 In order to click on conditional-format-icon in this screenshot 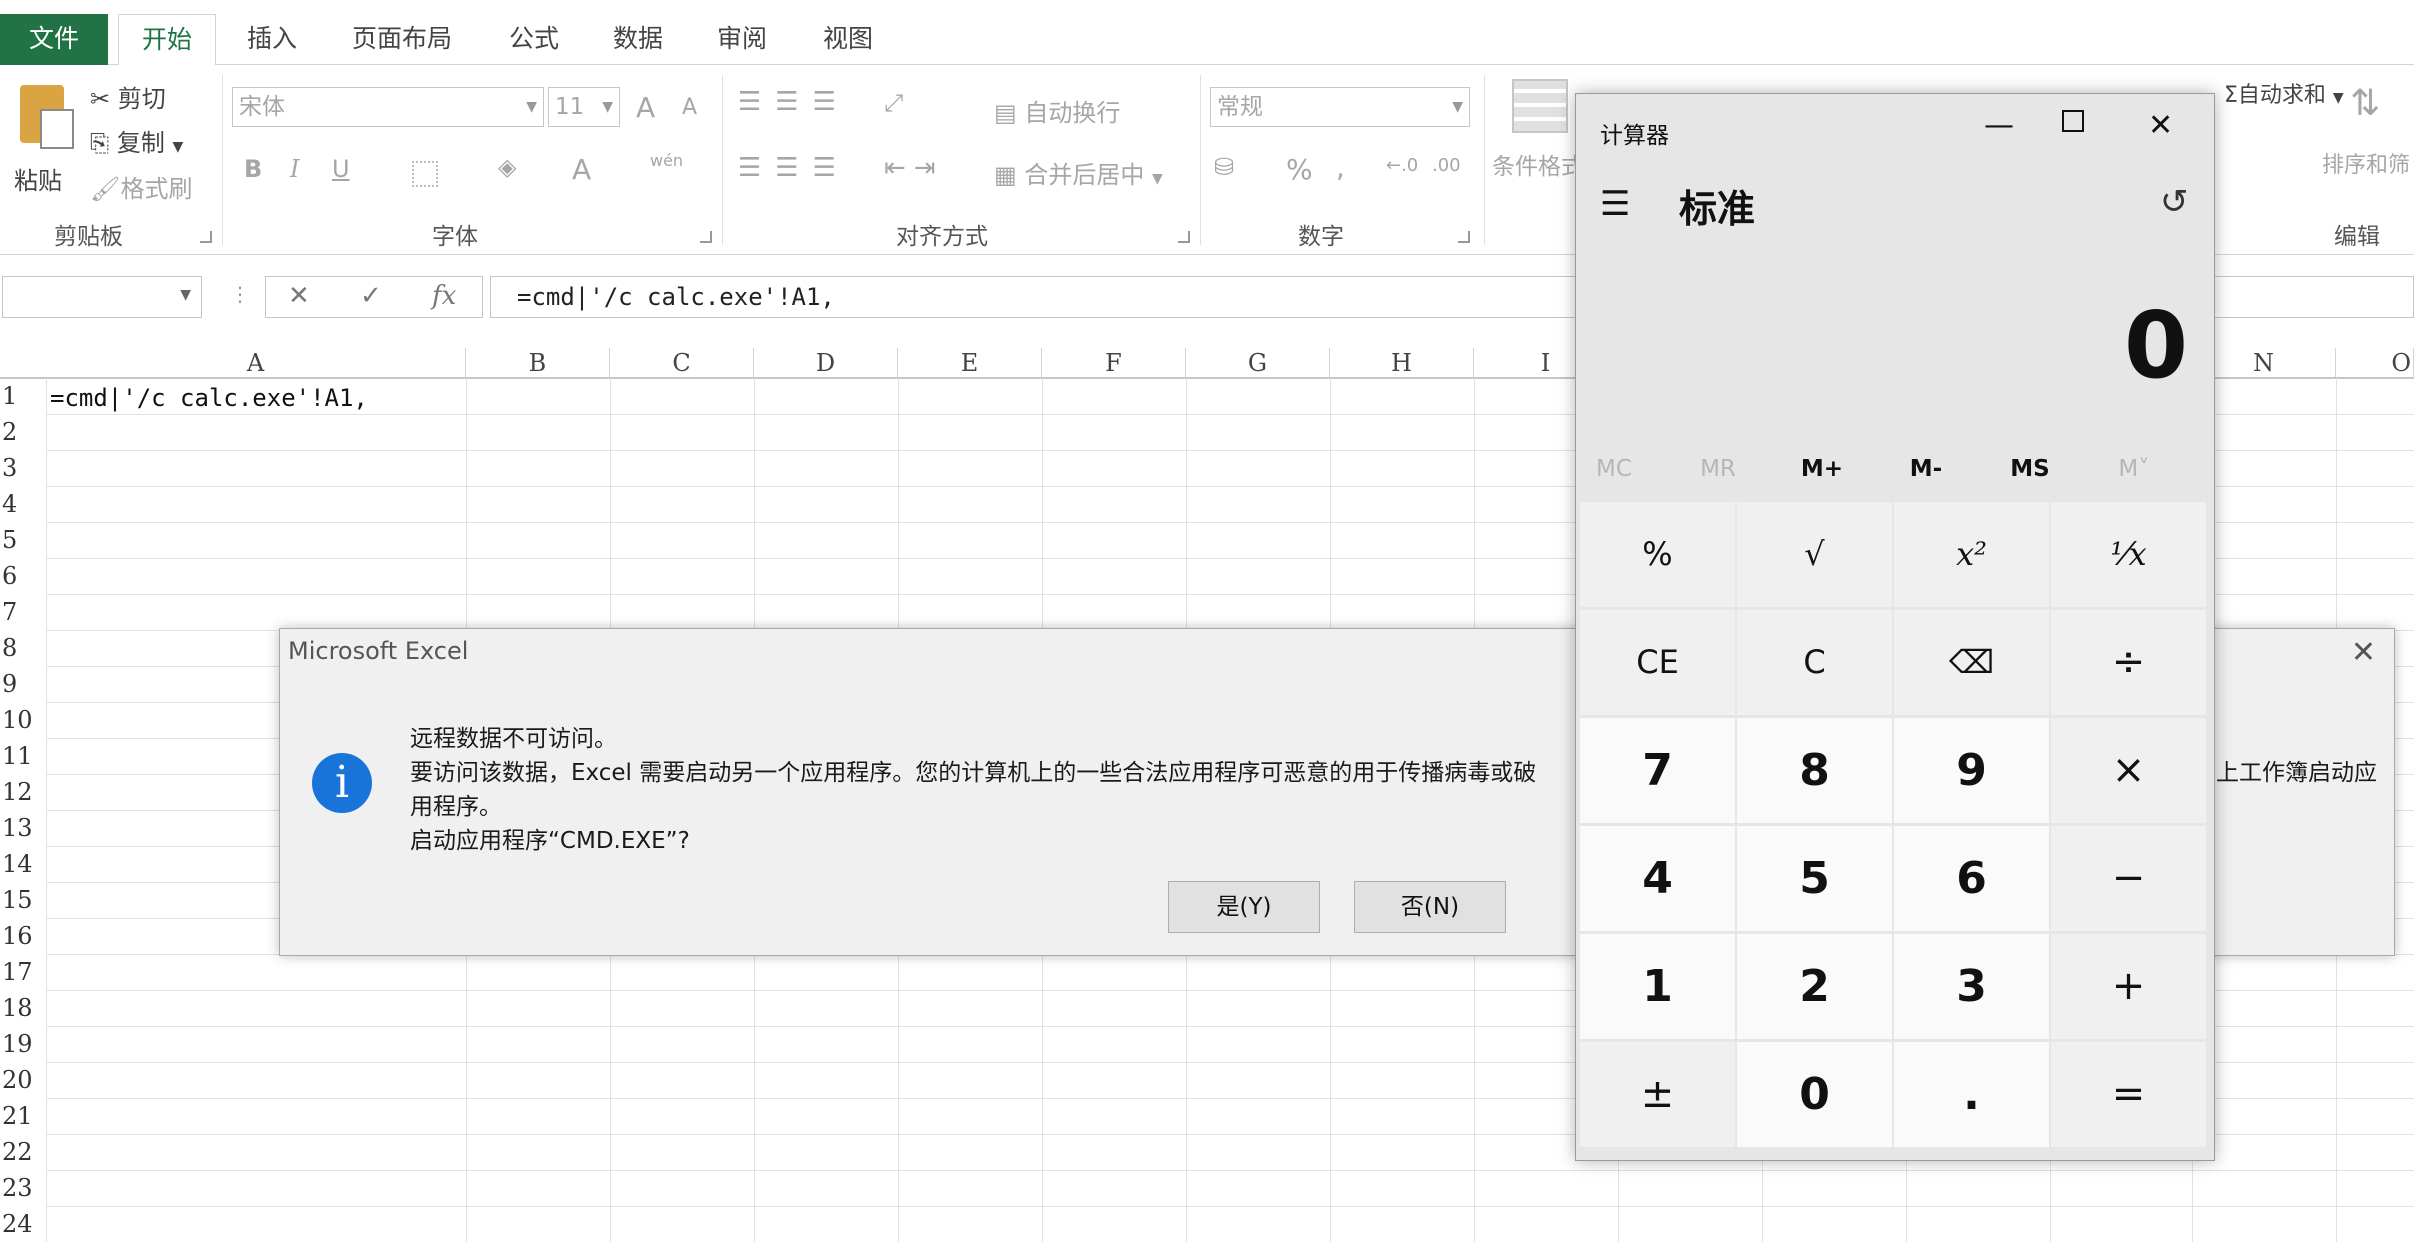, I will do `click(1540, 106)`.